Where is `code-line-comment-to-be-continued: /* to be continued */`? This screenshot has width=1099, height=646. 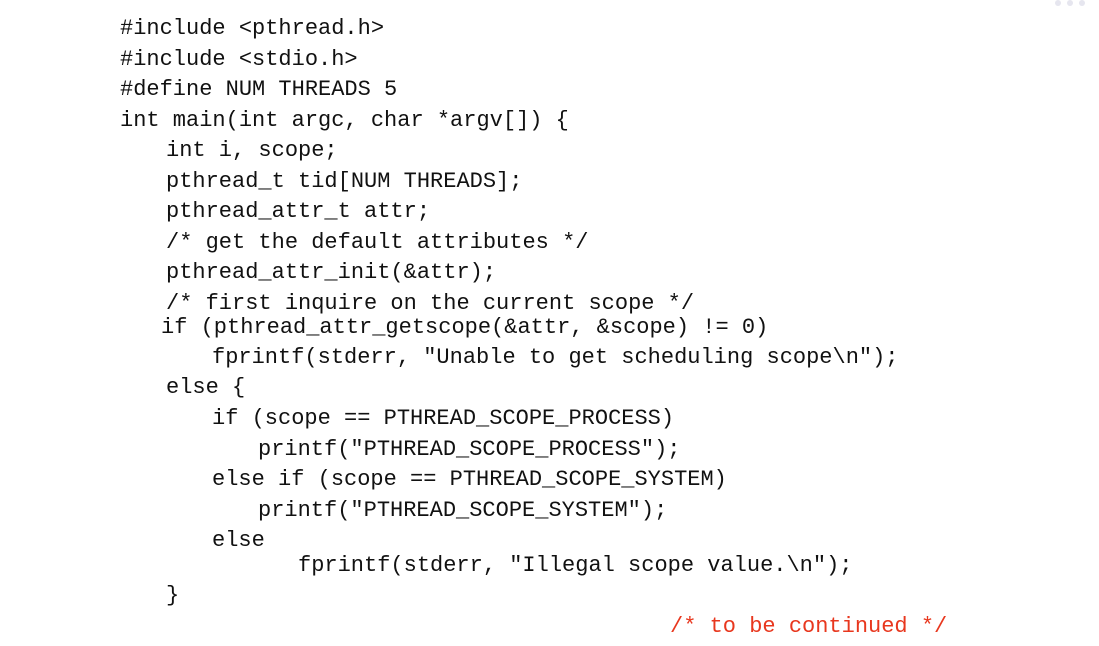
code-line-comment-to-be-continued: /* to be continued */ is located at coordinates (809, 626).